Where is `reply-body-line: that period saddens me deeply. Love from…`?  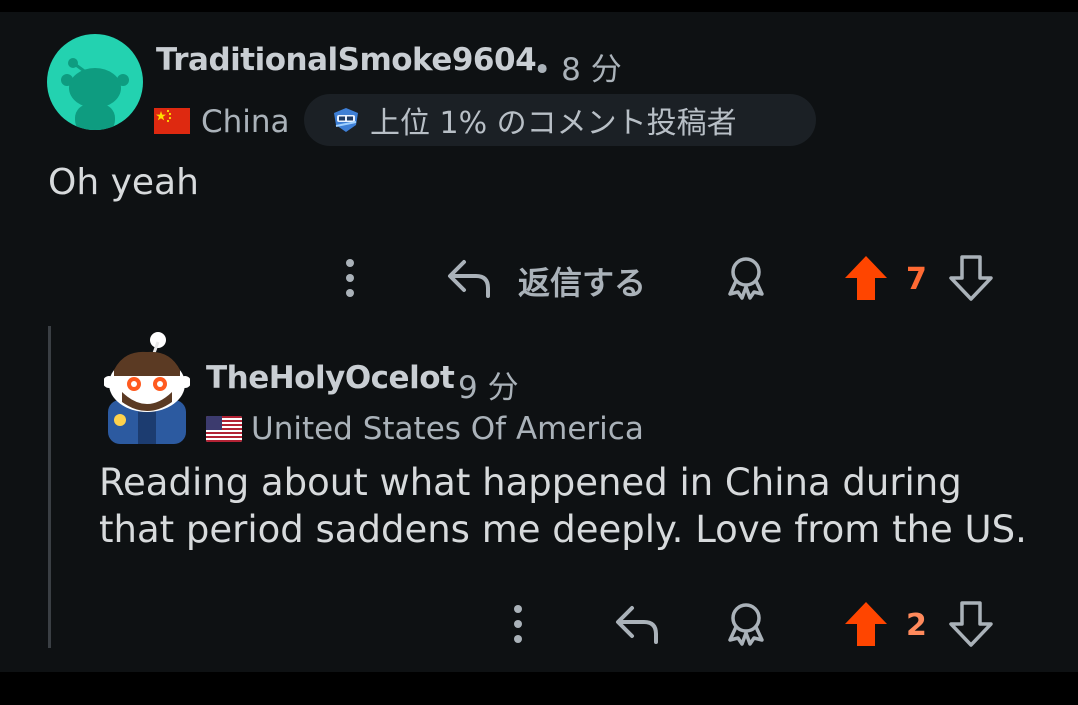
reply-body-line: that period saddens me deeply. Love from… is located at coordinates (563, 529).